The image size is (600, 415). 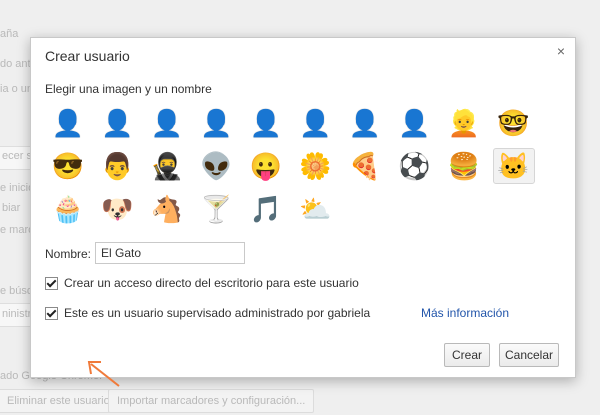 I want to click on avatar-horse-icon: 🐴, so click(x=167, y=209).